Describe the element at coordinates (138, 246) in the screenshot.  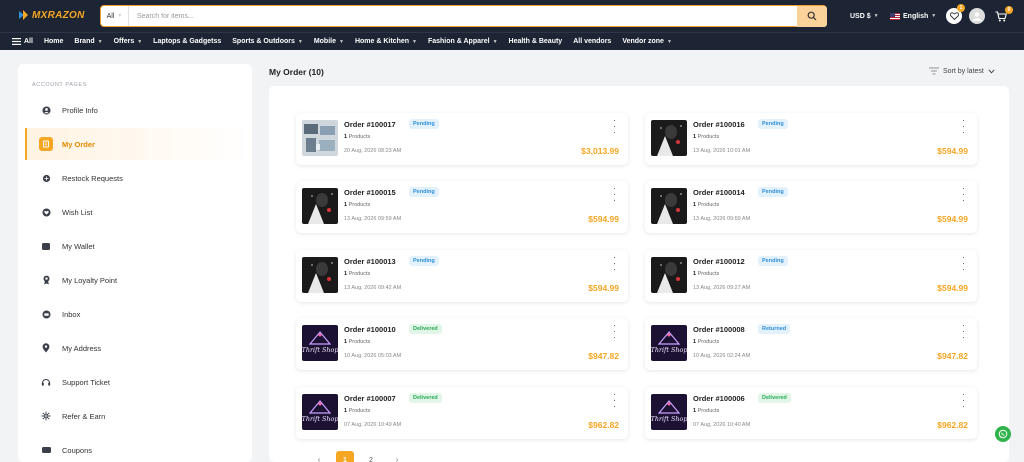
I see `sidebar-item-wallet: My Wallet` at that location.